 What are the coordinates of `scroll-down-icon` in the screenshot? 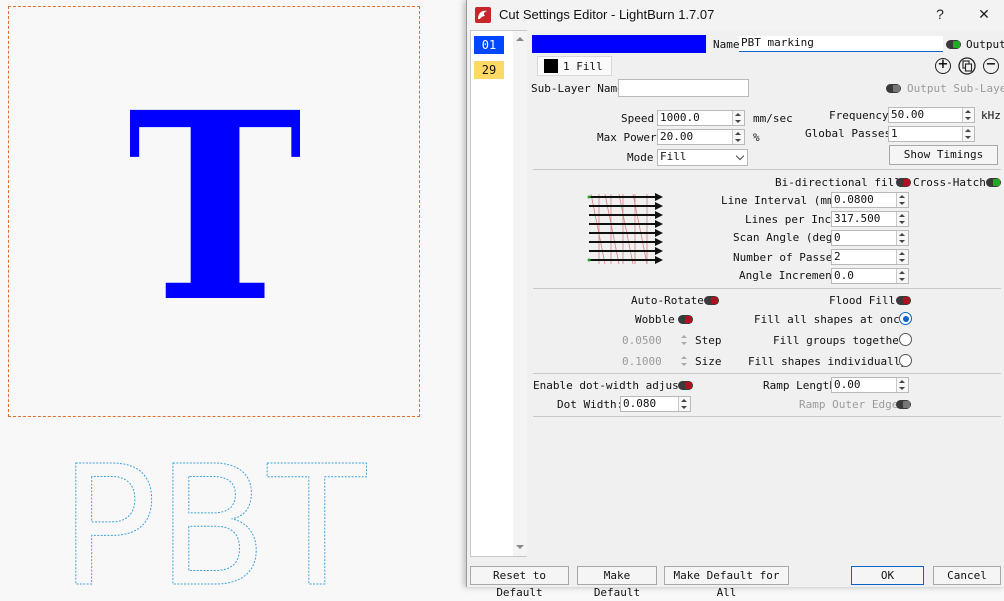 It's located at (520, 547).